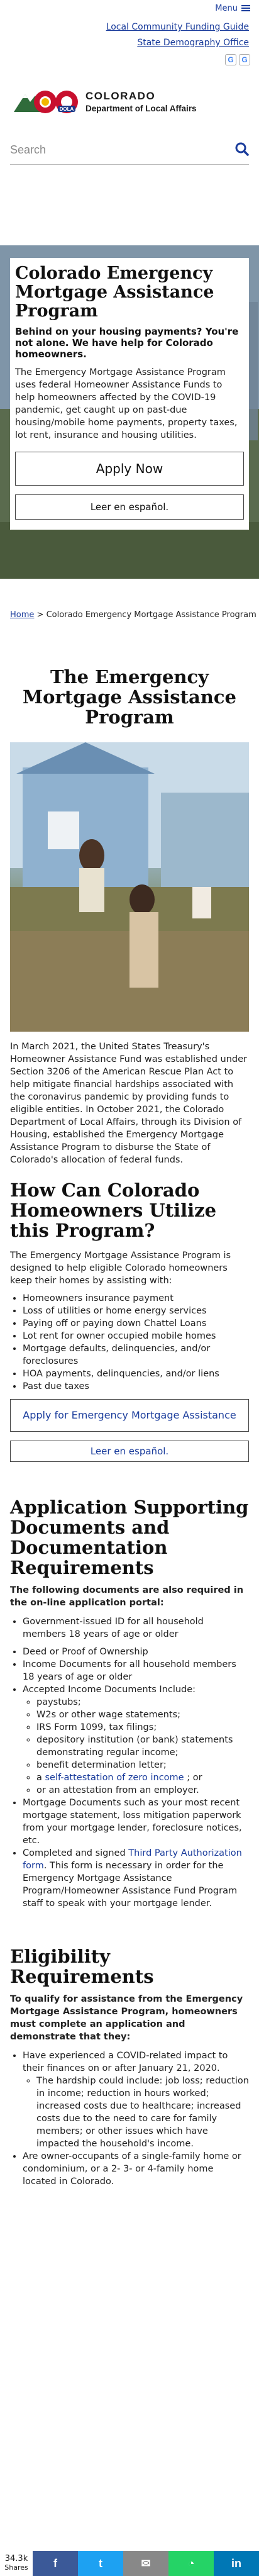 This screenshot has width=259, height=2576. I want to click on breadcrumb-home-link: Home, so click(22, 615).